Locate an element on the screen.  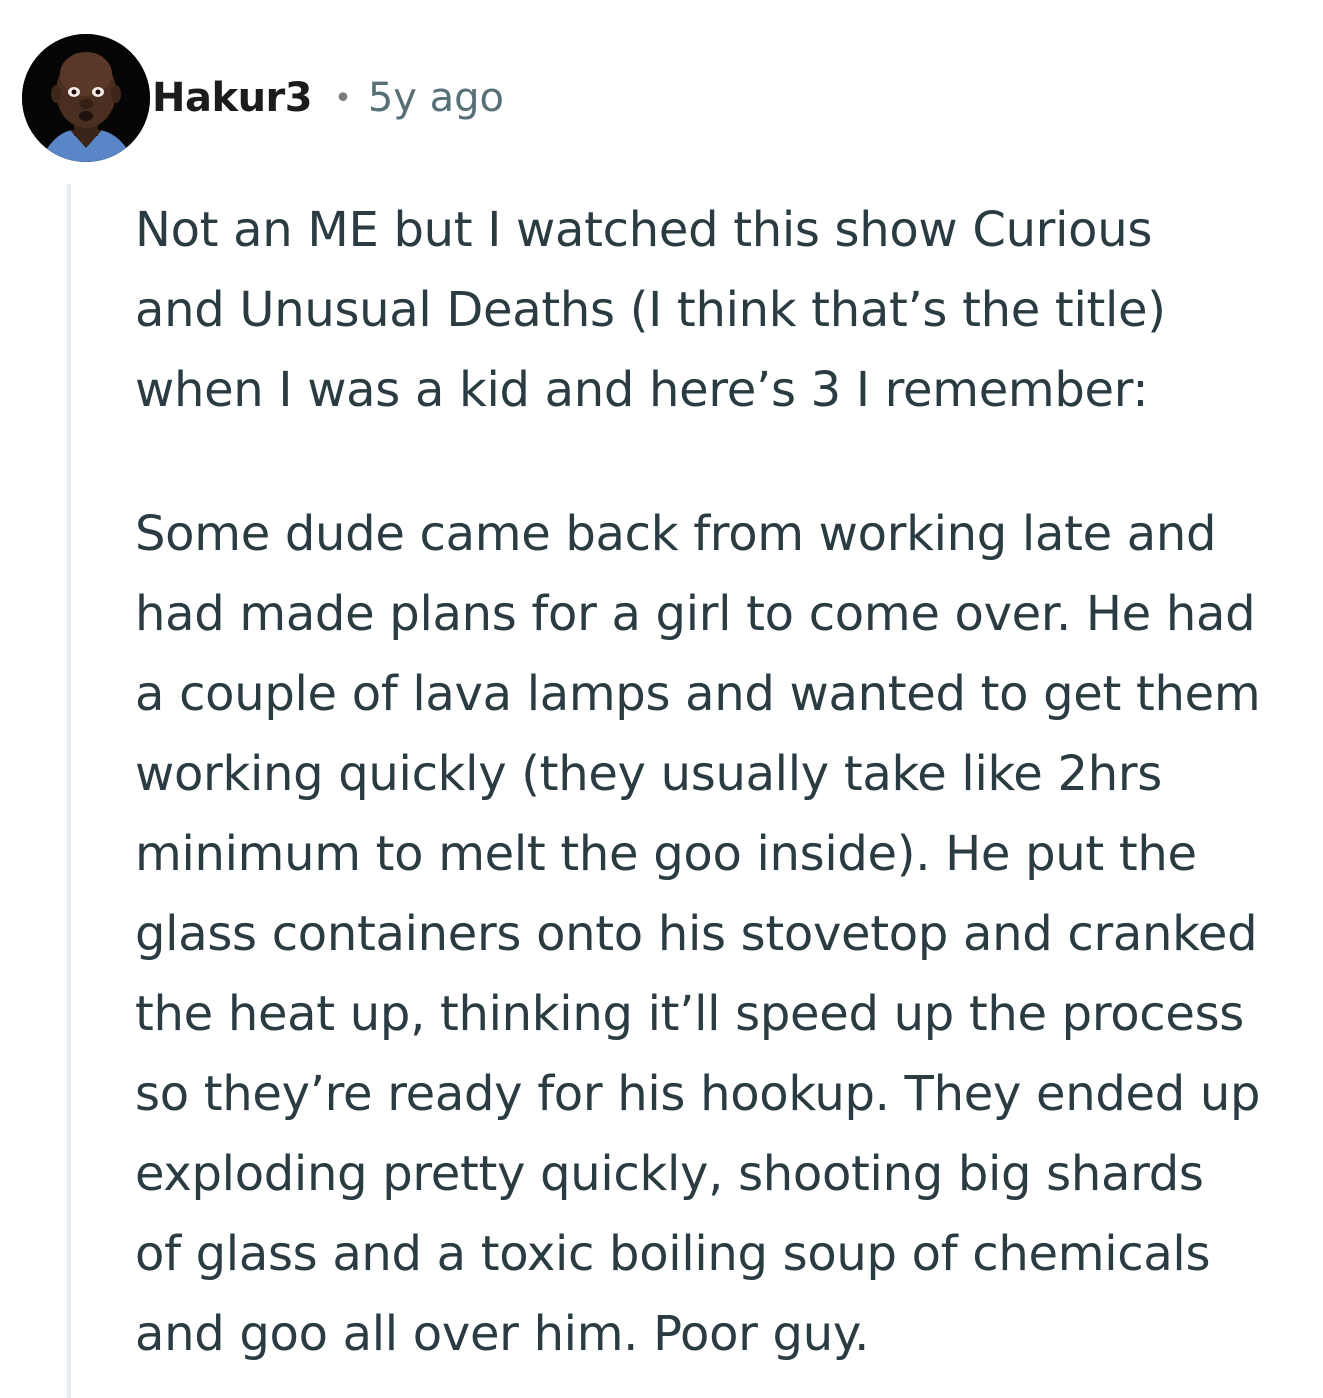
username: Hakur3 is located at coordinates (232, 98).